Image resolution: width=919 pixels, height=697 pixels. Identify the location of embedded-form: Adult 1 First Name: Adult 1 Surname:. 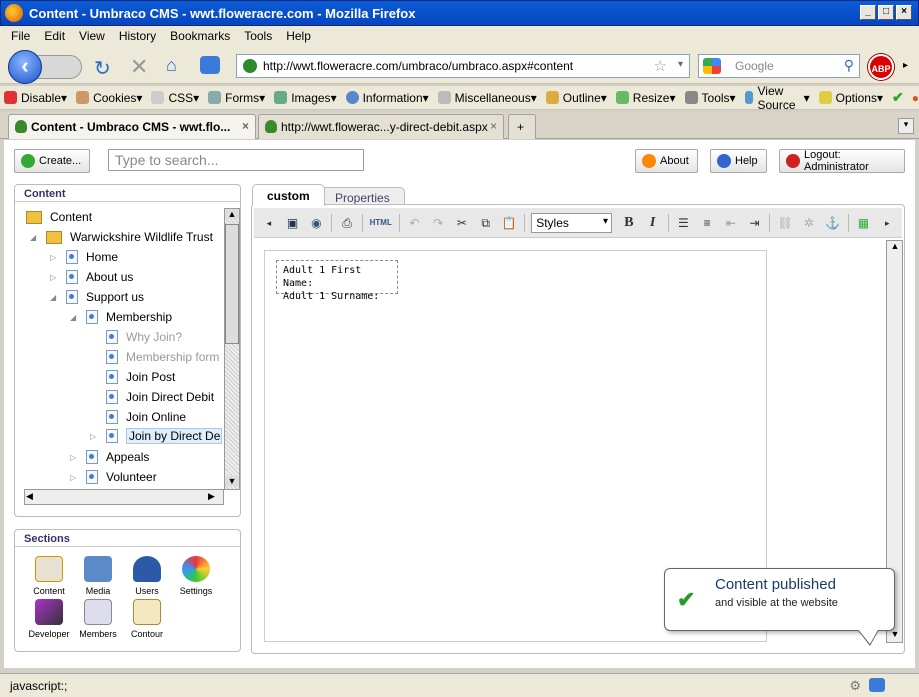
(337, 281).